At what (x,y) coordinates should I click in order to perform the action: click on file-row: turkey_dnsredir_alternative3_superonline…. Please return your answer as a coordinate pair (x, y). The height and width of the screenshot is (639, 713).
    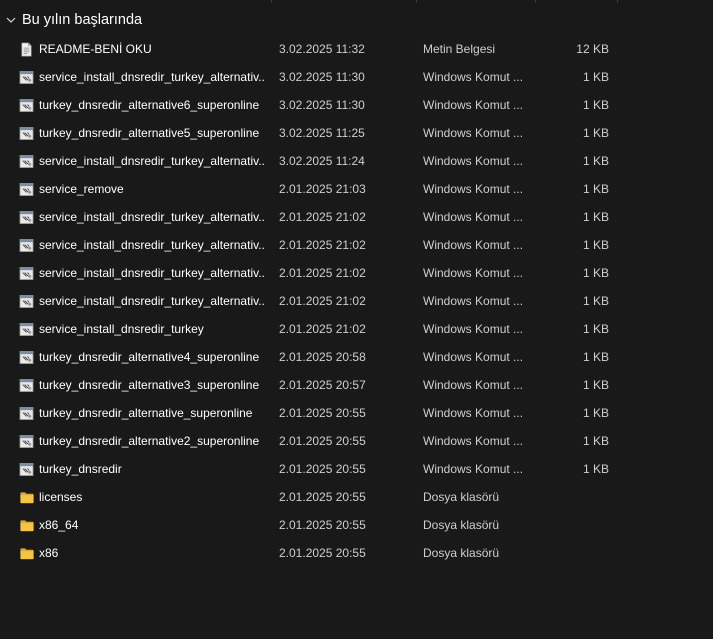
    Looking at the image, I should click on (356, 385).